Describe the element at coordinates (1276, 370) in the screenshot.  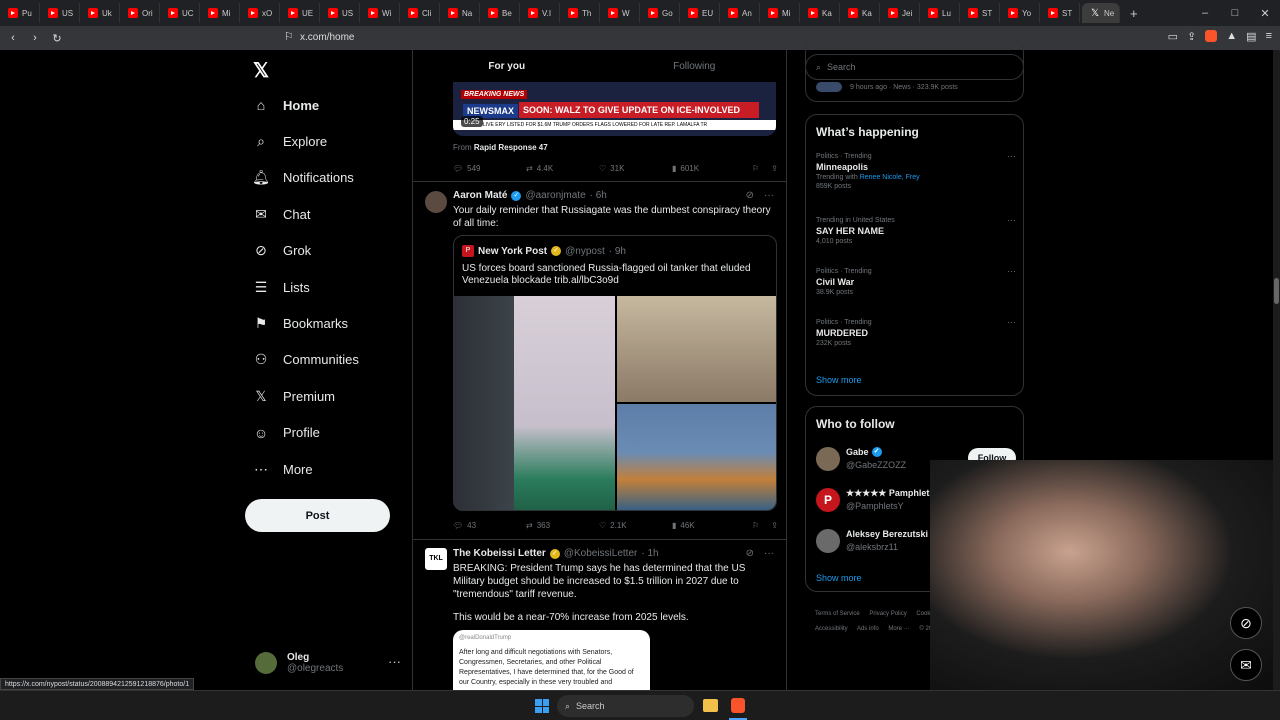
I see `scrollbar` at that location.